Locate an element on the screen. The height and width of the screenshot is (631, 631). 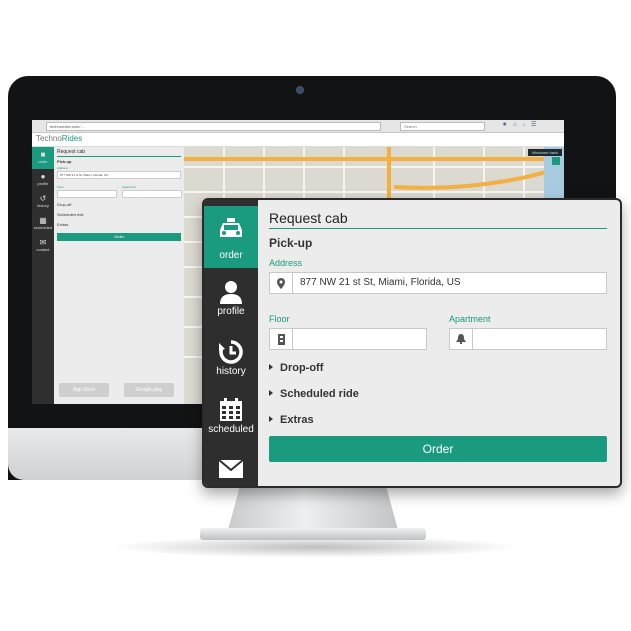
page-title: Request cab is located at coordinates (308, 218).